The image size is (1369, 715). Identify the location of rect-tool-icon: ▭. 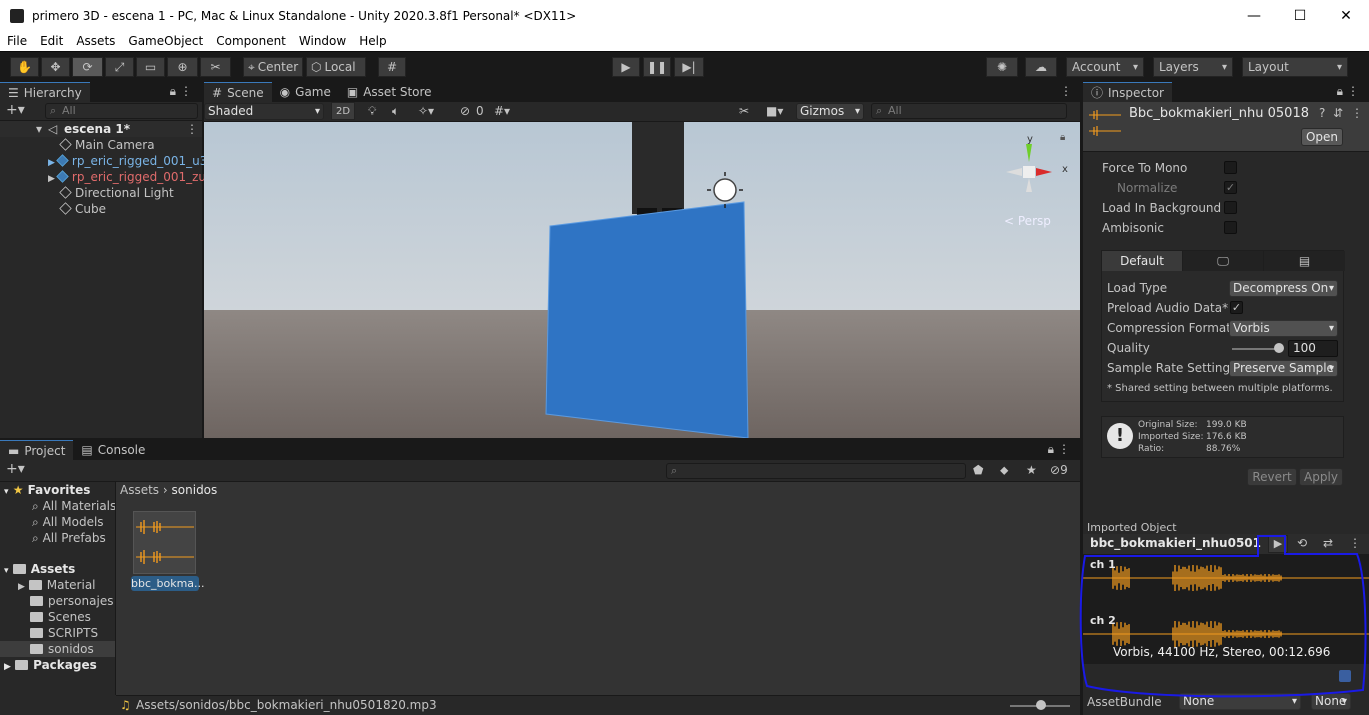
(150, 67).